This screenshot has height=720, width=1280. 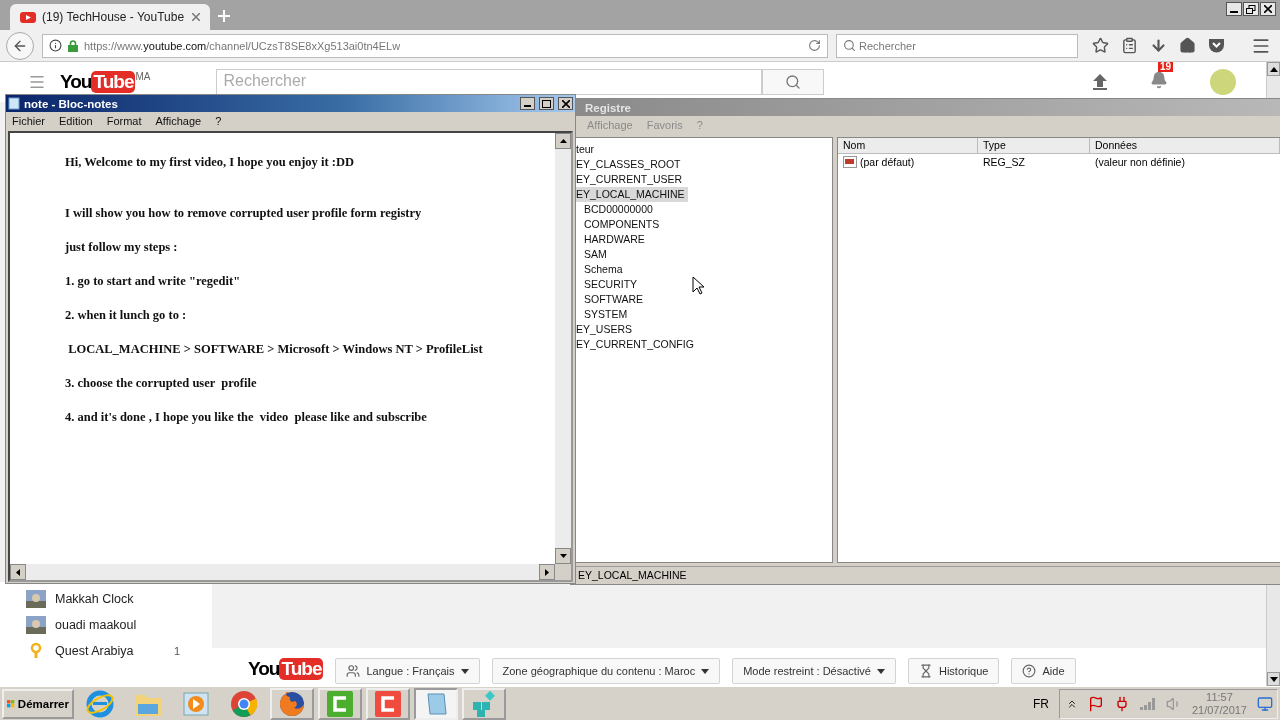 I want to click on text-line: I will show you how to remove corrupted user profile form registry, so click(x=244, y=213).